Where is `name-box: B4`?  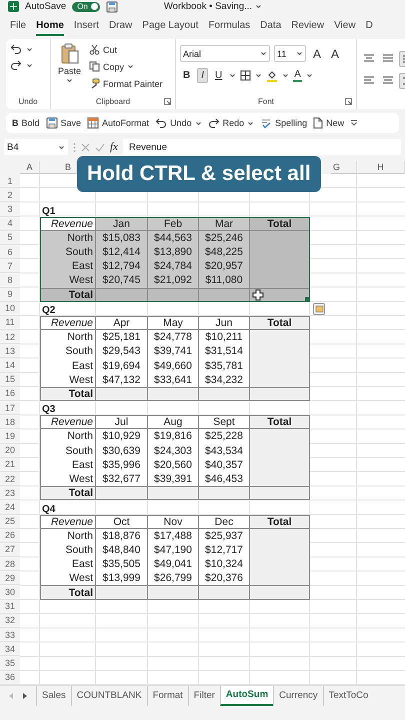 name-box: B4 is located at coordinates (36, 147).